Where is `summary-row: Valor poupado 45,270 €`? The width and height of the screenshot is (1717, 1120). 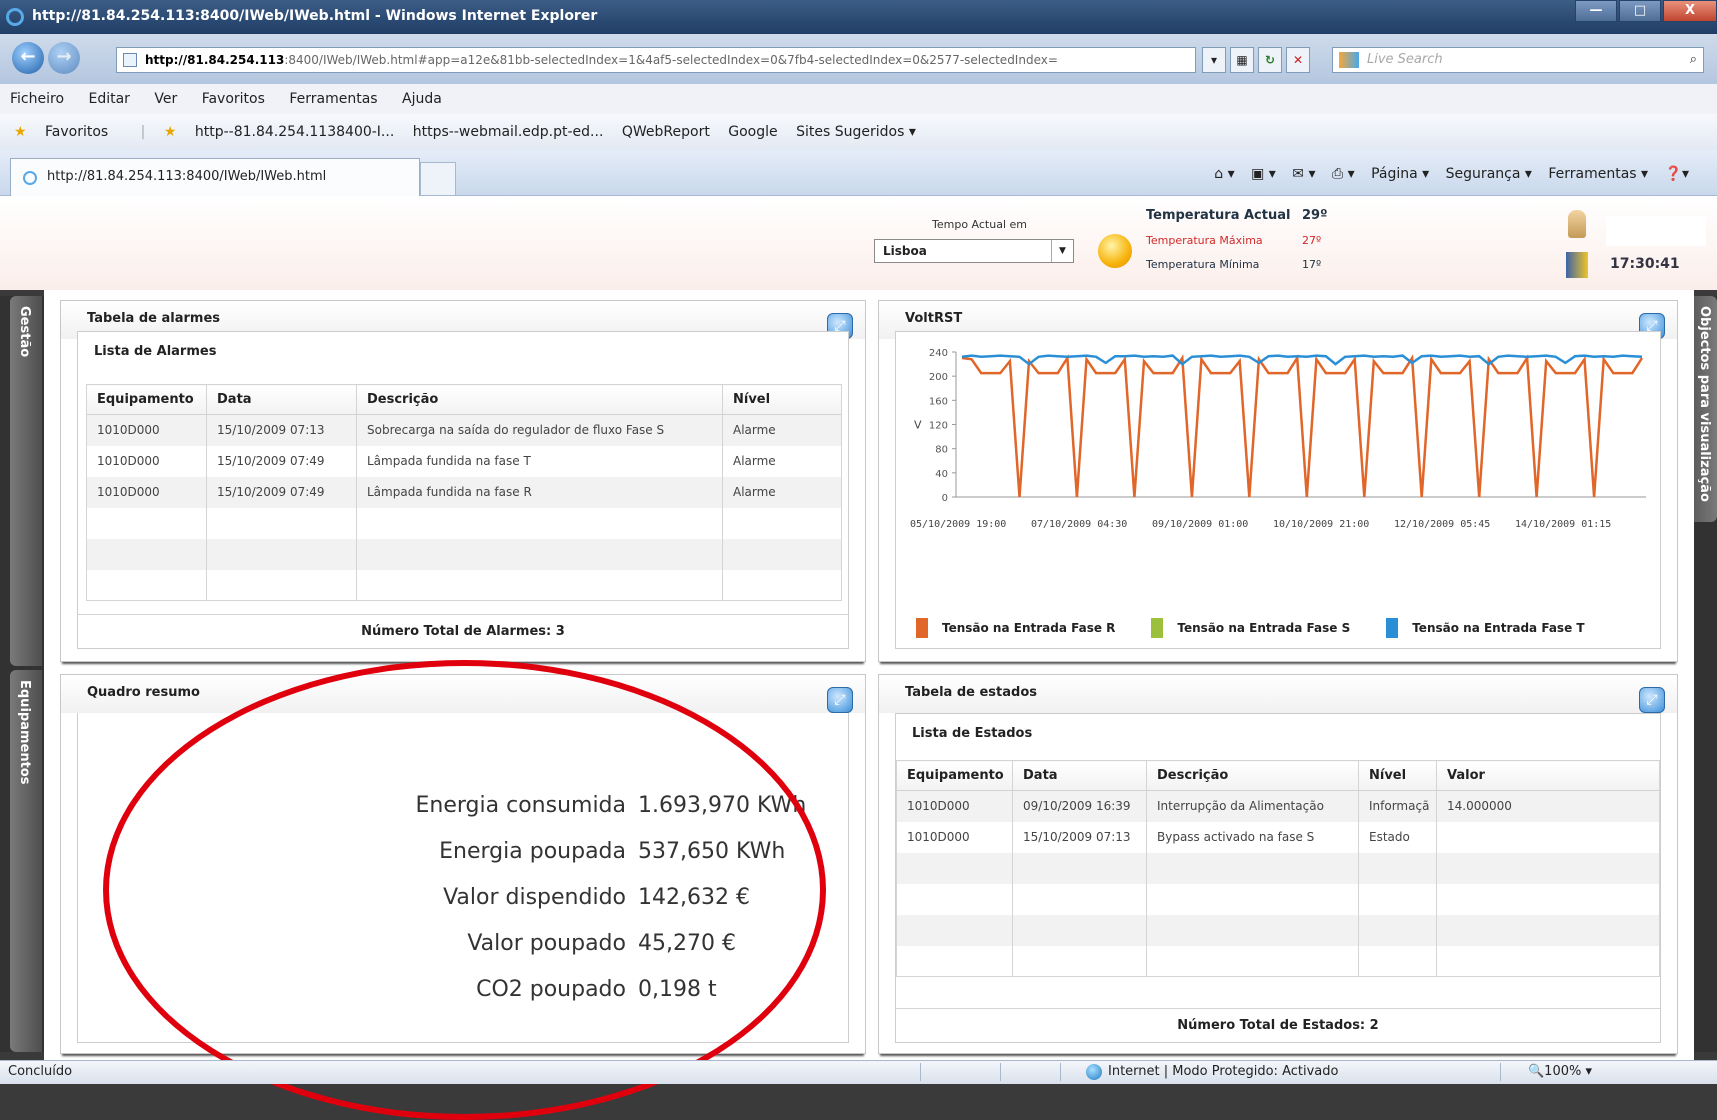
summary-row: Valor poupado 45,270 € is located at coordinates (407, 954).